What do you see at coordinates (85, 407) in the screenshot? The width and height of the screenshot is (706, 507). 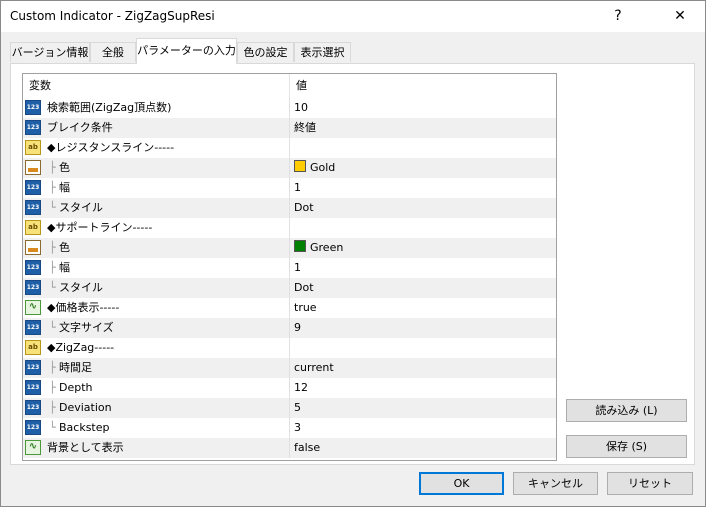 I see `parameter-name: Deviation` at bounding box center [85, 407].